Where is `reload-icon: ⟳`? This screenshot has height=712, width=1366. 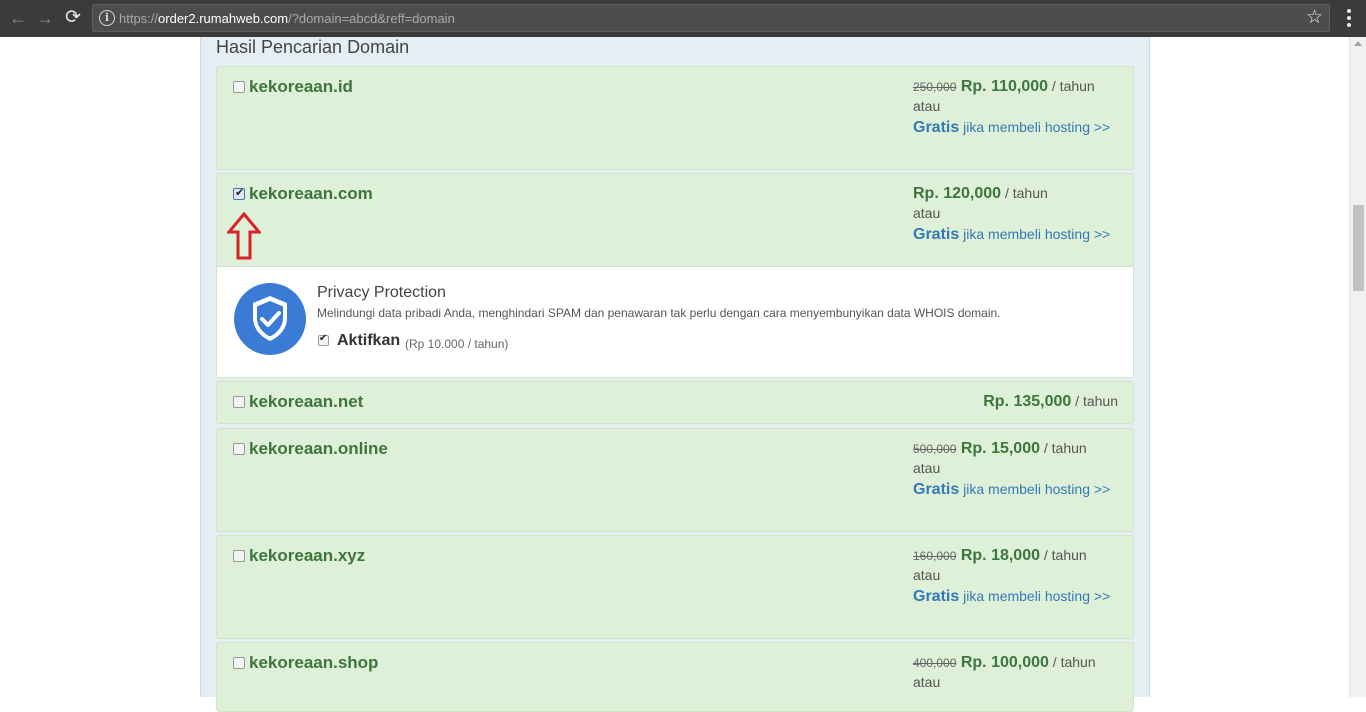 reload-icon: ⟳ is located at coordinates (73, 18).